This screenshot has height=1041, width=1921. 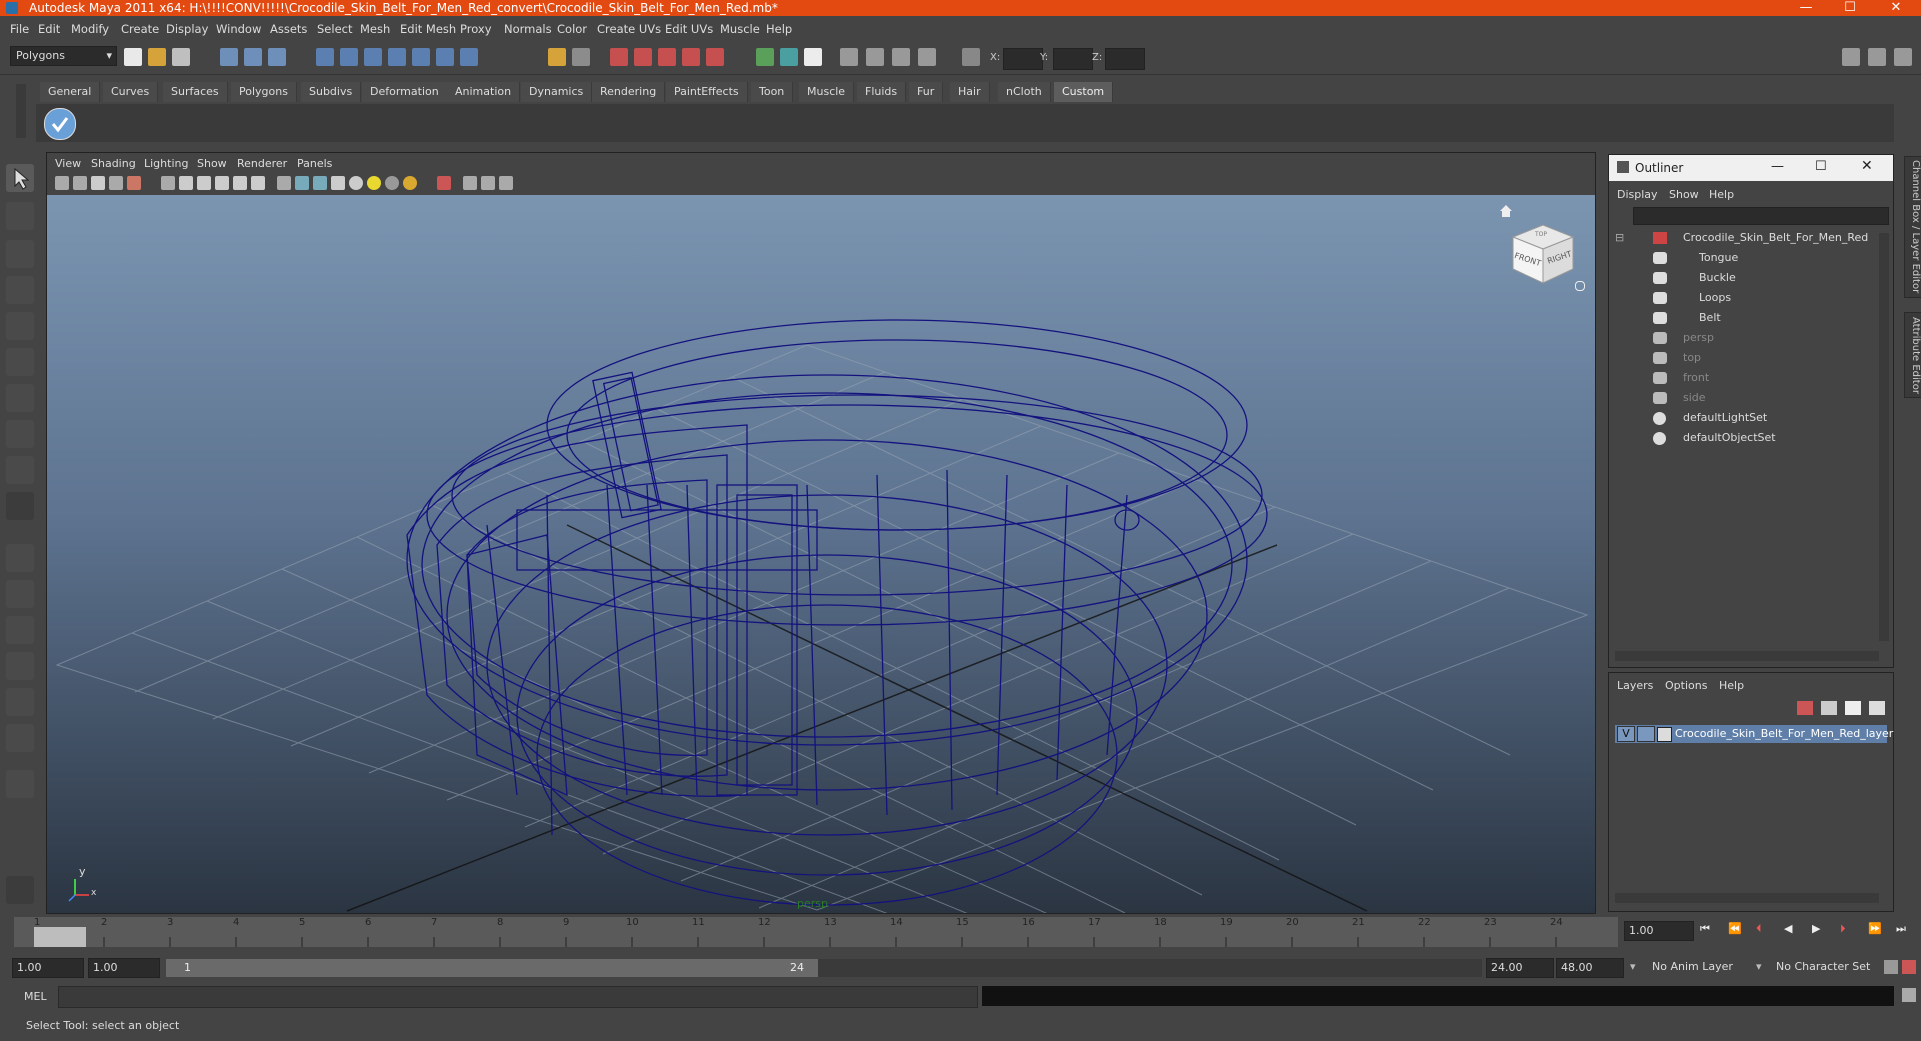 What do you see at coordinates (1875, 928) in the screenshot?
I see `step-forward-key-icon: ⏩` at bounding box center [1875, 928].